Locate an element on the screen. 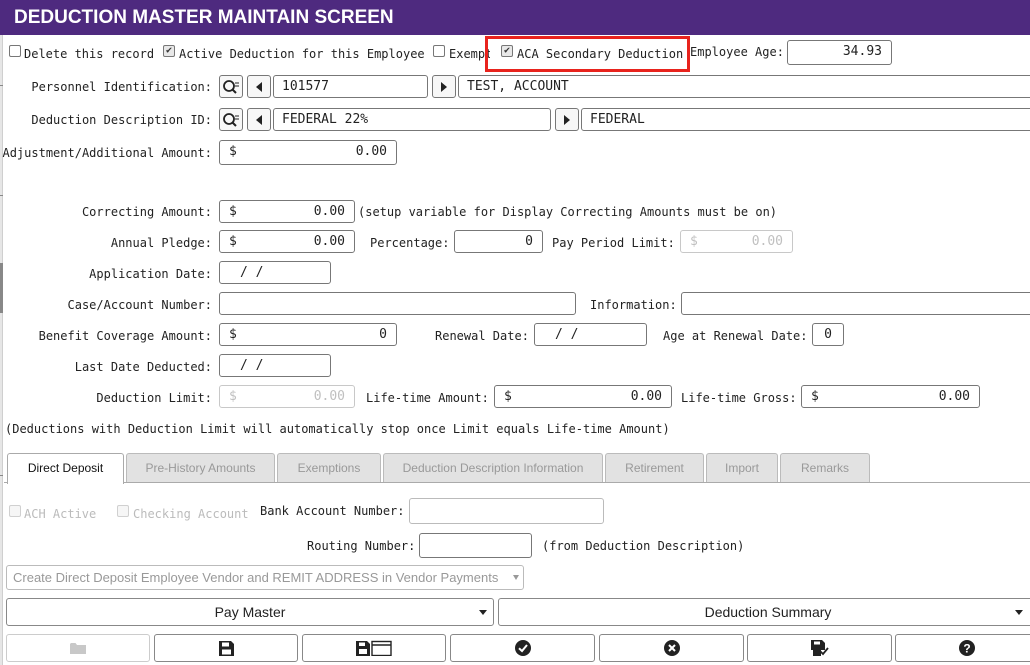  information-label: Information: is located at coordinates (633, 305).